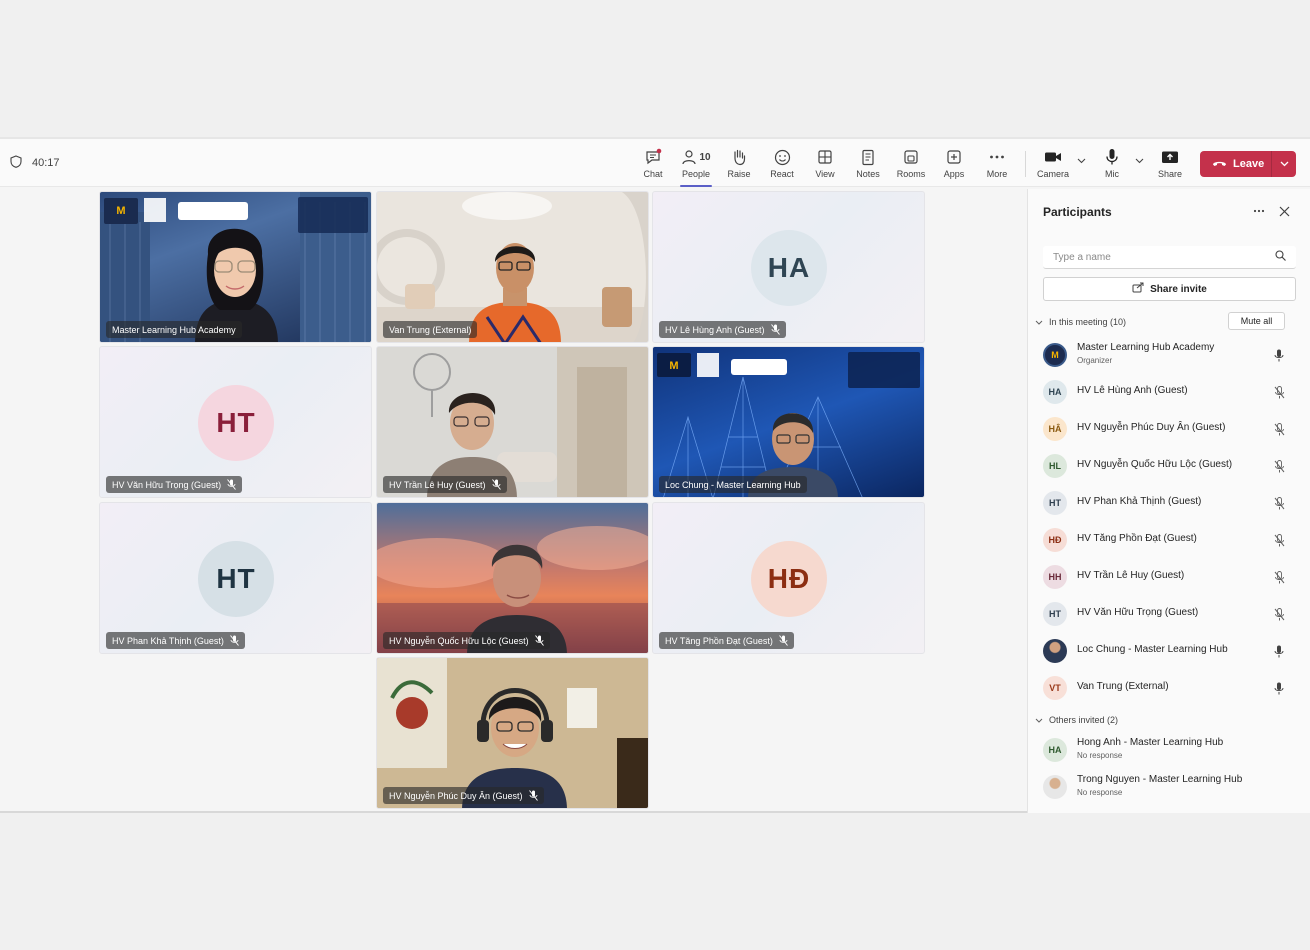 Image resolution: width=1310 pixels, height=950 pixels. Describe the element at coordinates (1259, 211) in the screenshot. I see `more-options-icon` at that location.